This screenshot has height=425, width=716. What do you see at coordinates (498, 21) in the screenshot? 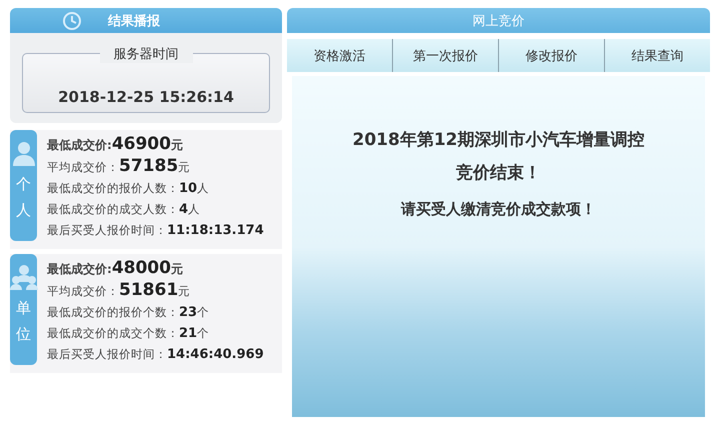
I see `panel-title: 网上竞价` at bounding box center [498, 21].